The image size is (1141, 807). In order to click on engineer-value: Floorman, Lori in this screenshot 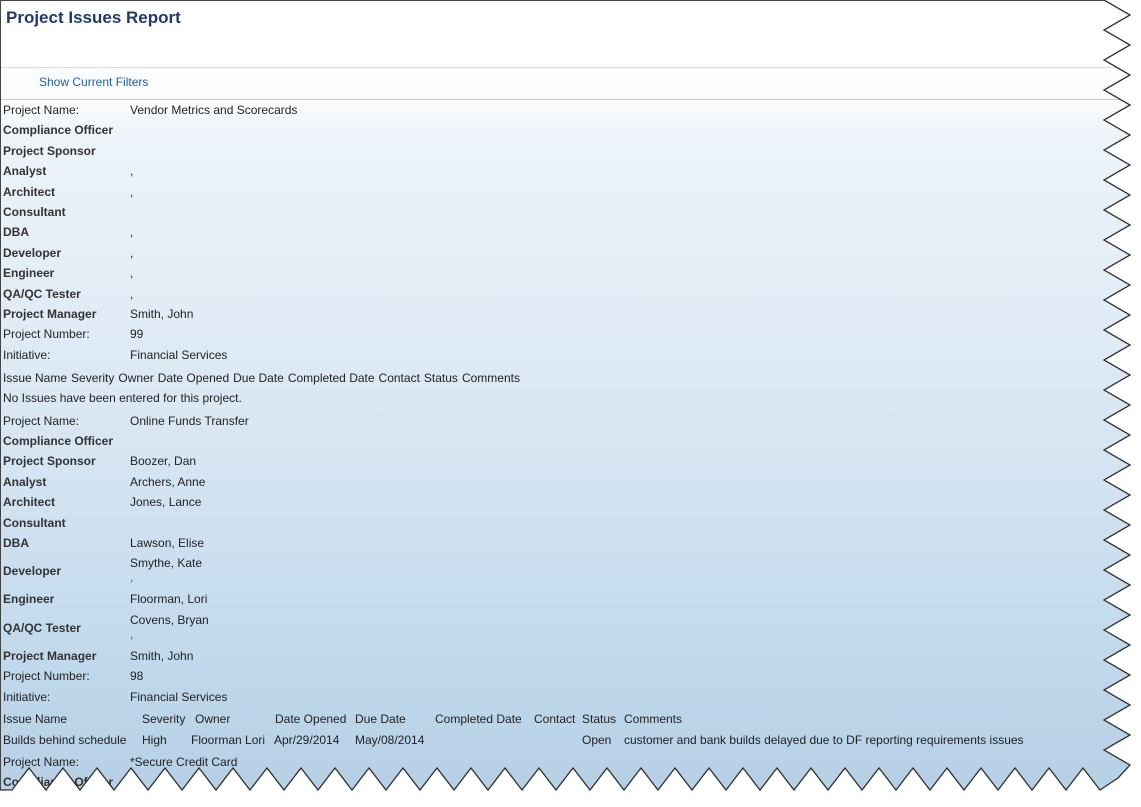, I will do `click(169, 599)`.